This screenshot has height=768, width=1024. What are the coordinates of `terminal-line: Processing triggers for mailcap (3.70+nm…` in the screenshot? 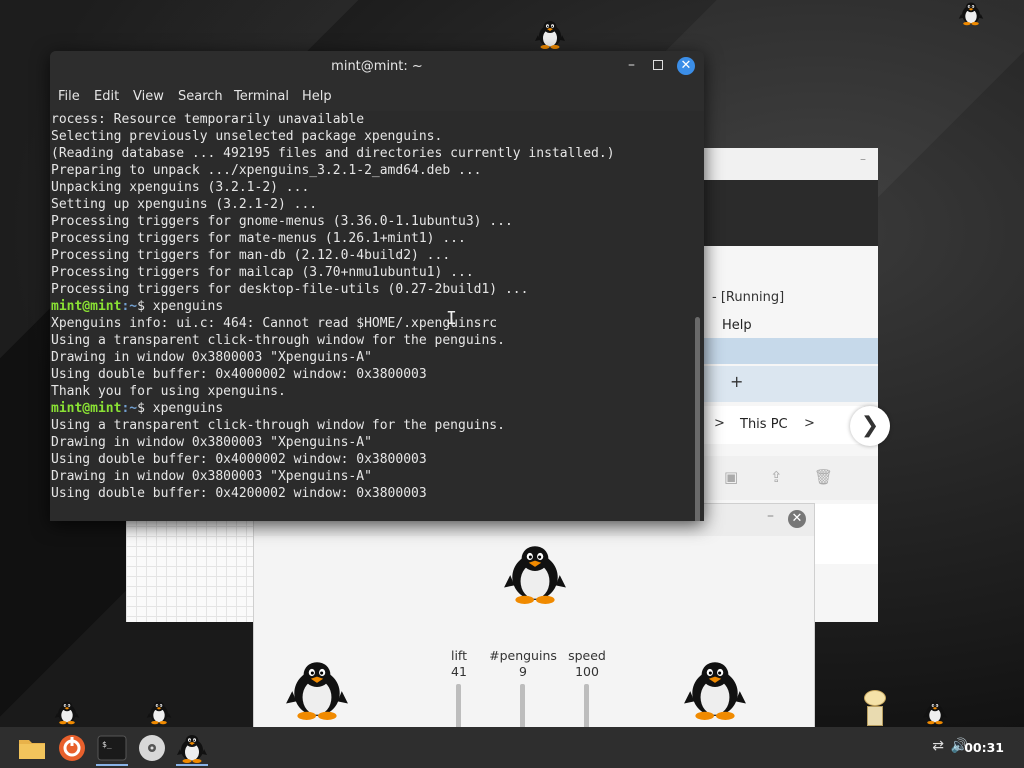 It's located at (262, 272).